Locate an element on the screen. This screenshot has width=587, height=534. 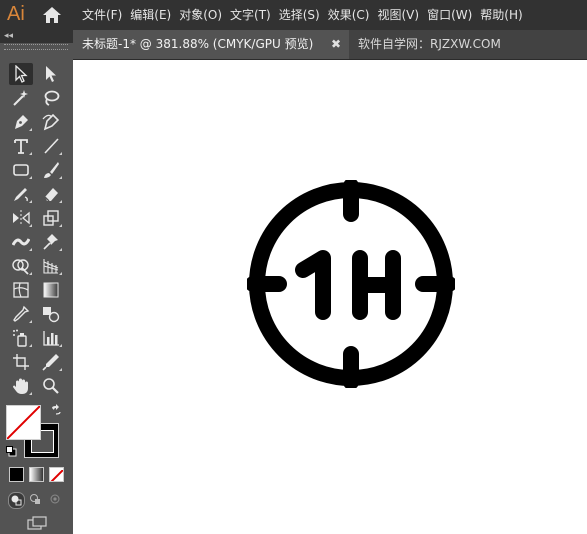
draw-inside-icon is located at coordinates (55, 499).